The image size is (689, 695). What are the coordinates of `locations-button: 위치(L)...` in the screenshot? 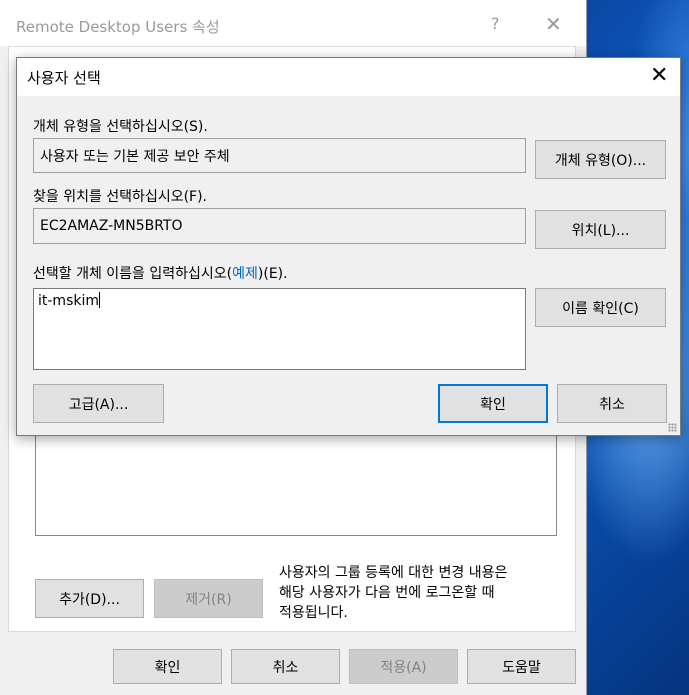 It's located at (600, 229).